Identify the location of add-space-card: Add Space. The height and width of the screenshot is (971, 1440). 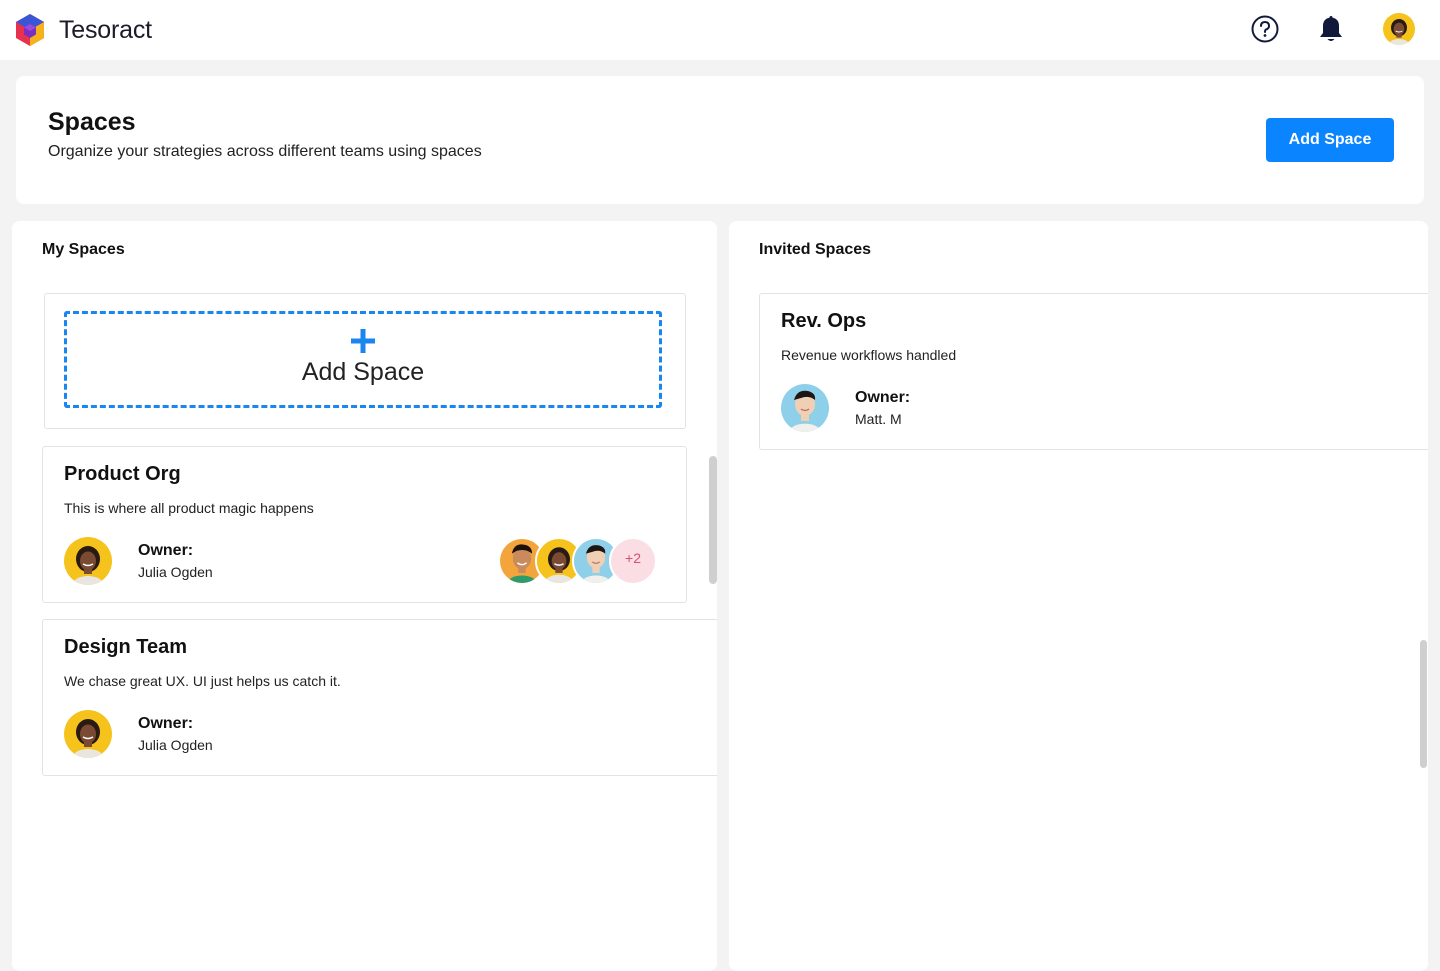
(365, 361).